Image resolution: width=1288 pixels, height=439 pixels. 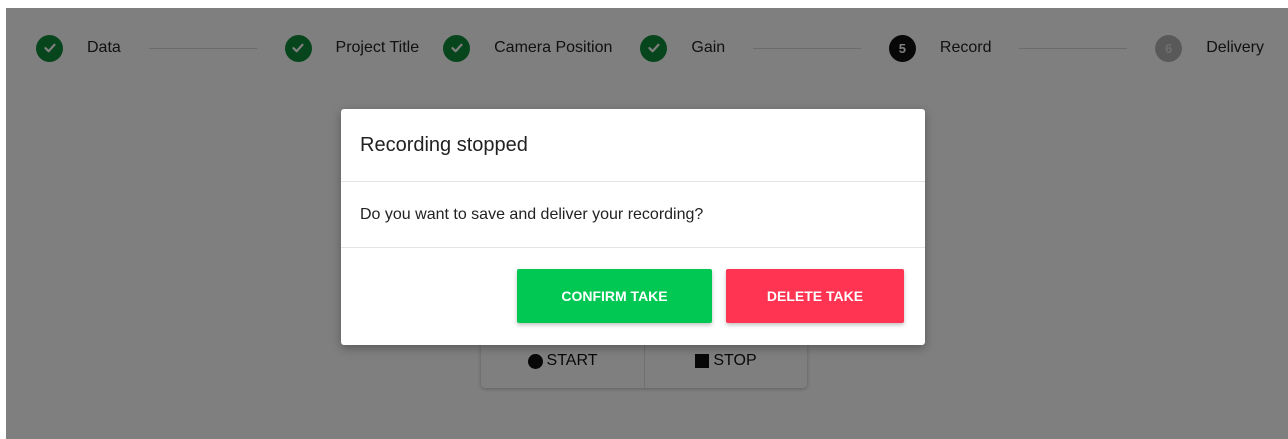 I want to click on dialog-title: Recording stopped, so click(x=633, y=145).